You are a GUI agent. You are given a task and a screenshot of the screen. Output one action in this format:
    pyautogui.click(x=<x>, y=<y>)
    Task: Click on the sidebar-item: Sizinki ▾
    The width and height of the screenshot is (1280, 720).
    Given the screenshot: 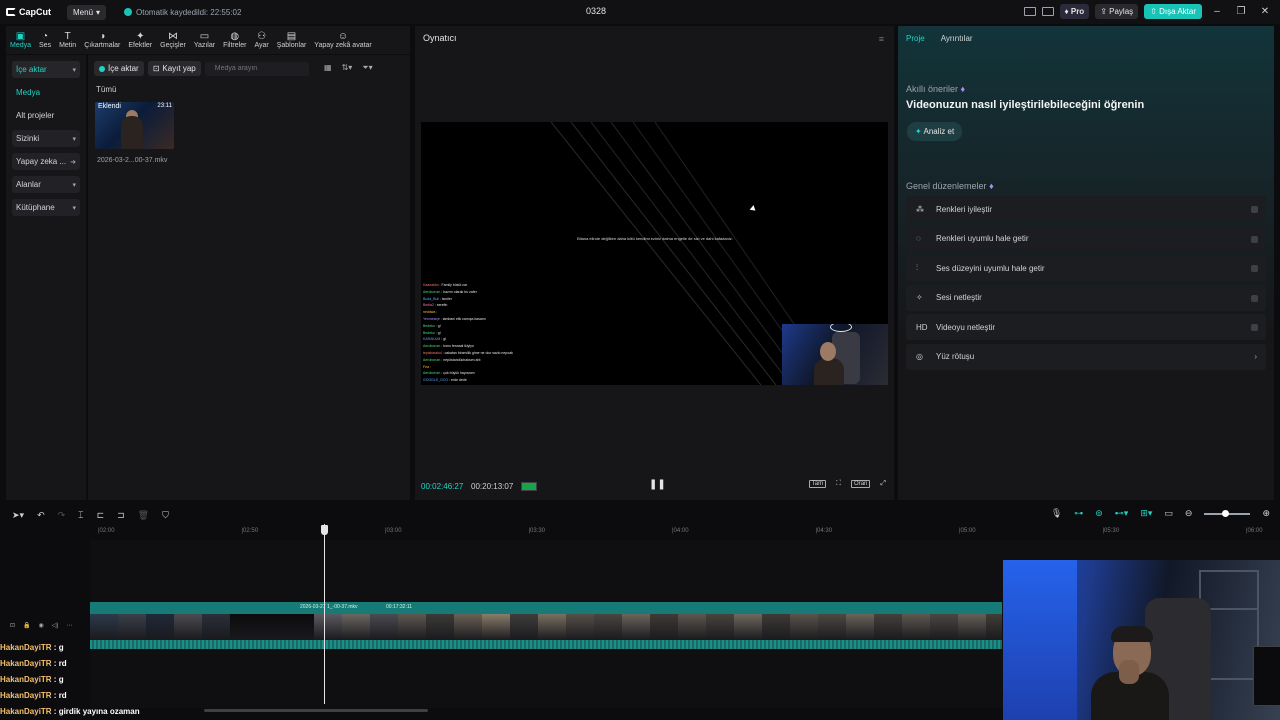 What is the action you would take?
    pyautogui.click(x=46, y=138)
    